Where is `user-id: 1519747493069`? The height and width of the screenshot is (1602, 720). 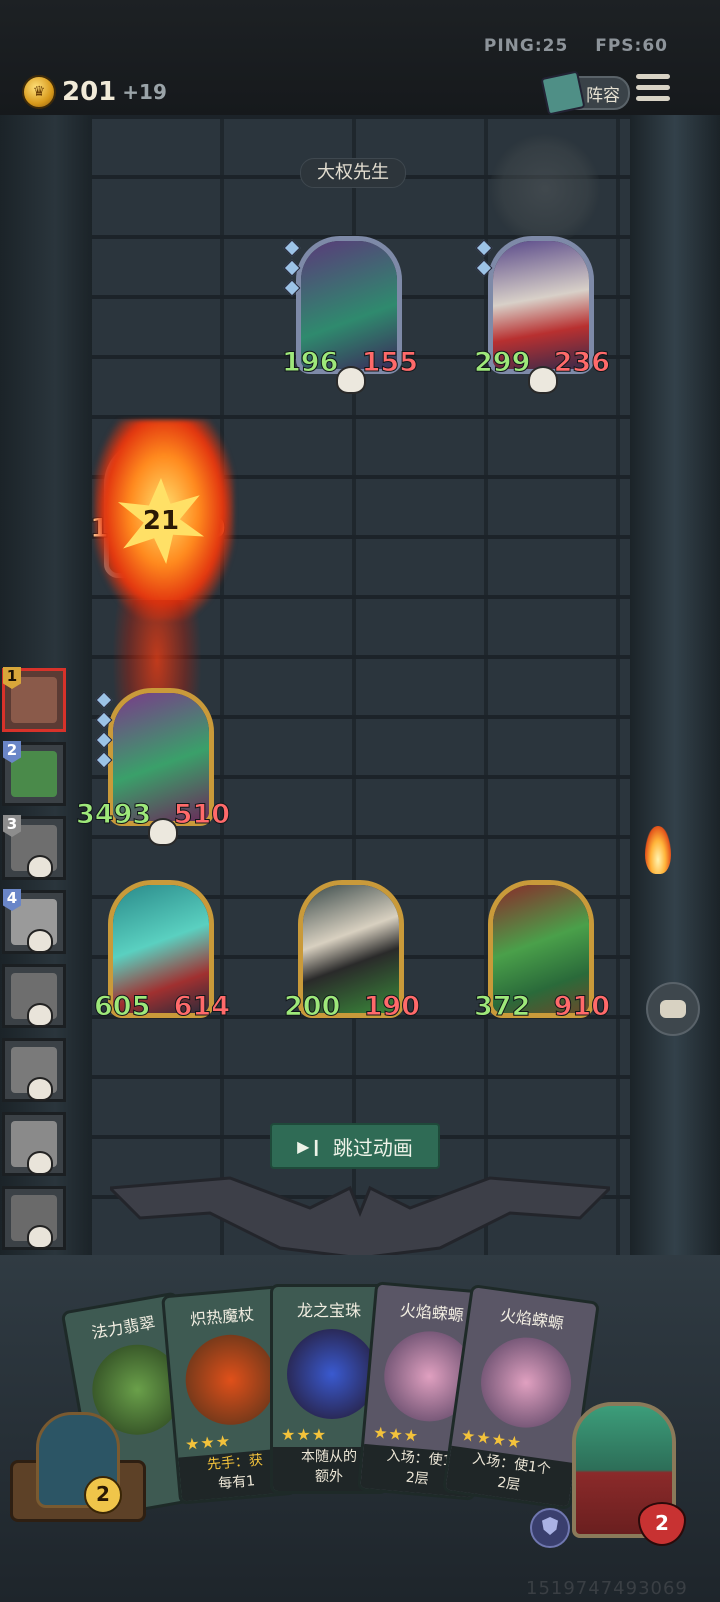 user-id: 1519747493069 is located at coordinates (607, 1588).